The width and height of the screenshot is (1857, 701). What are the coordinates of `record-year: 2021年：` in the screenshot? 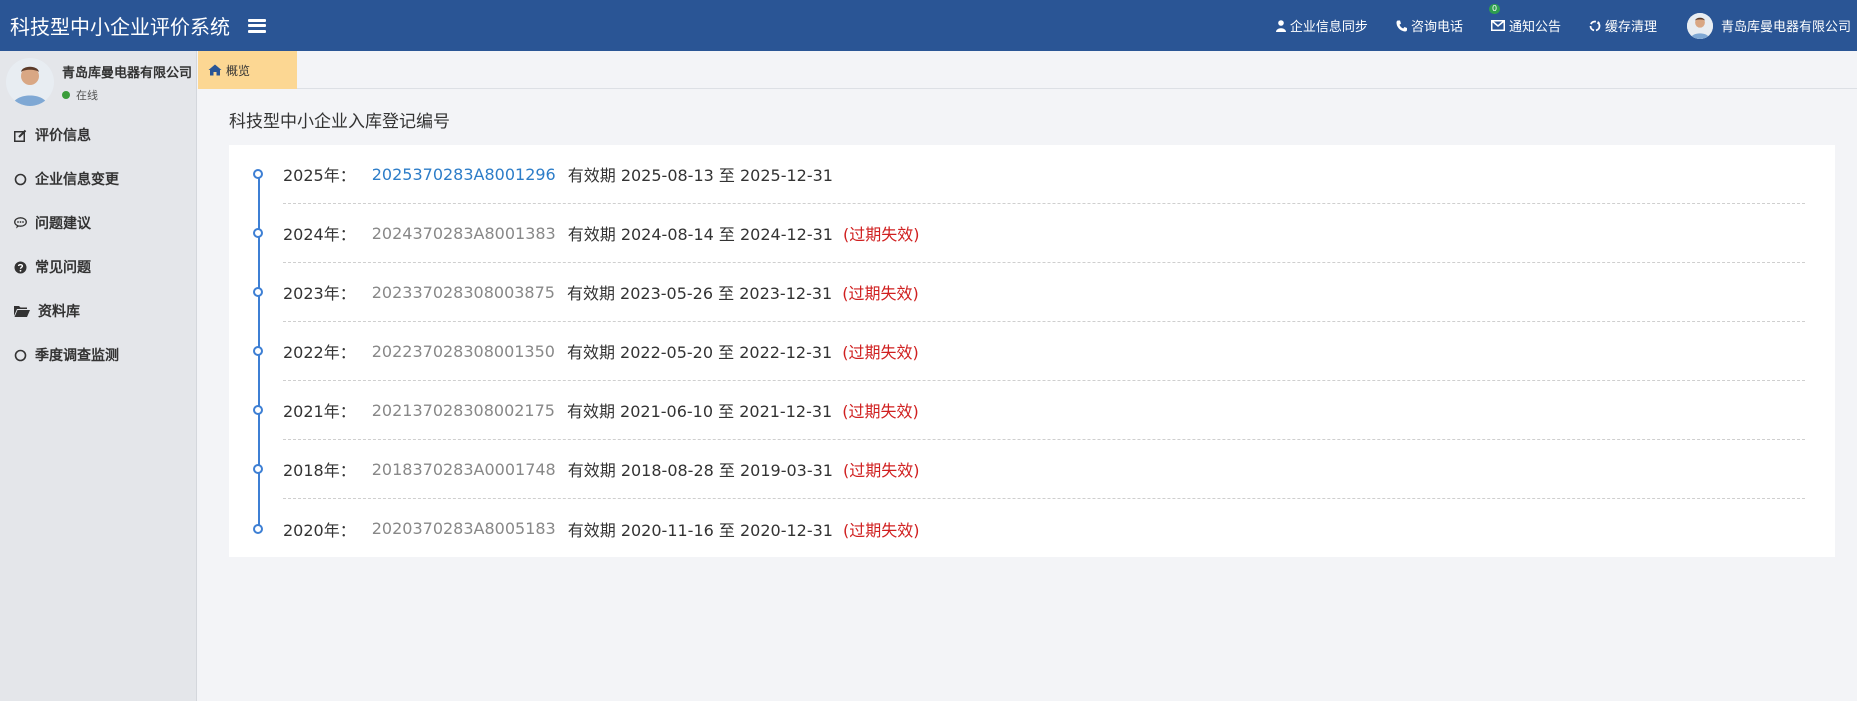 It's located at (319, 411).